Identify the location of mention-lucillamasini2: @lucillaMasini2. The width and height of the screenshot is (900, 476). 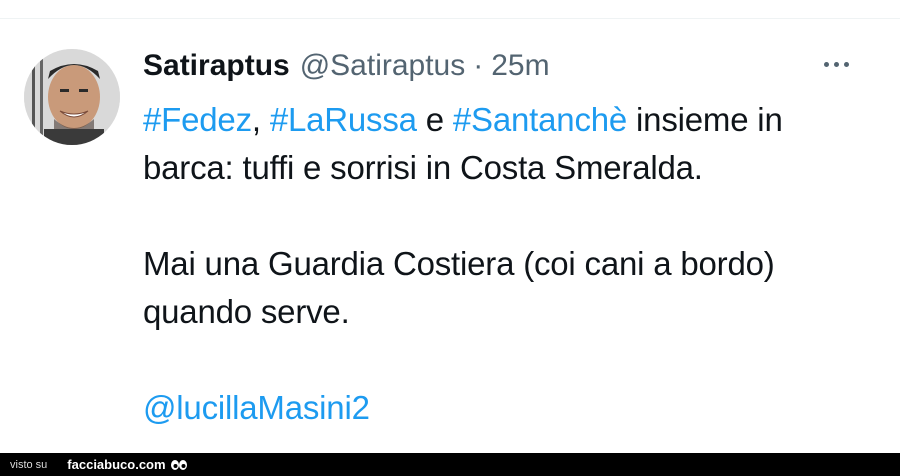
(256, 407).